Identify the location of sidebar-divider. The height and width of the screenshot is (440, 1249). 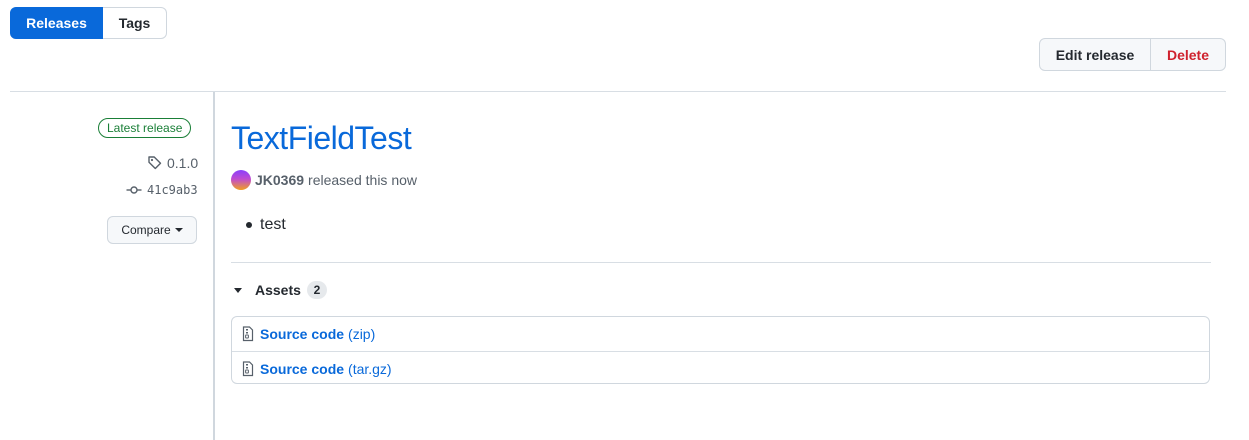
(214, 266).